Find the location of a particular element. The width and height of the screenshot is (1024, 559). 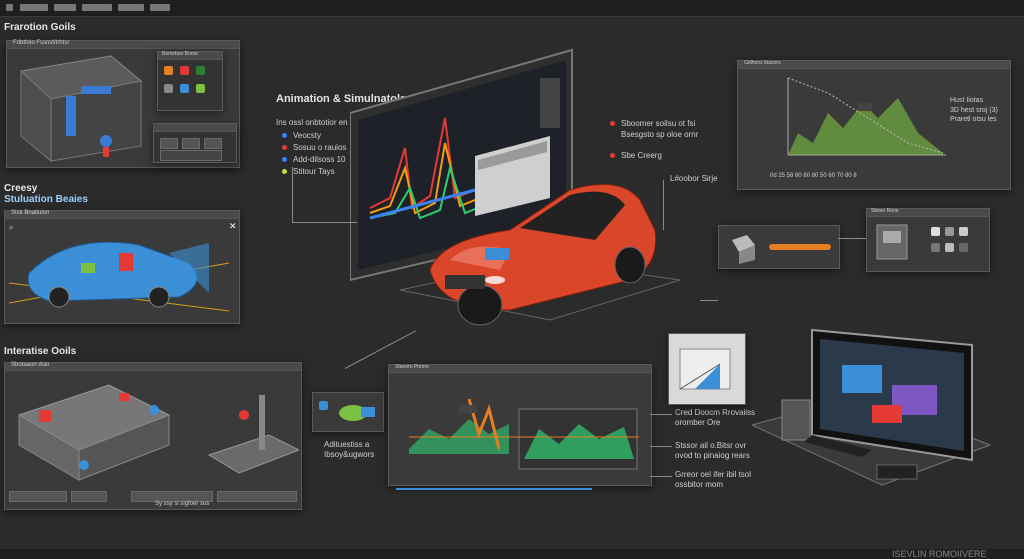

diagram-thumb is located at coordinates (705, 369).